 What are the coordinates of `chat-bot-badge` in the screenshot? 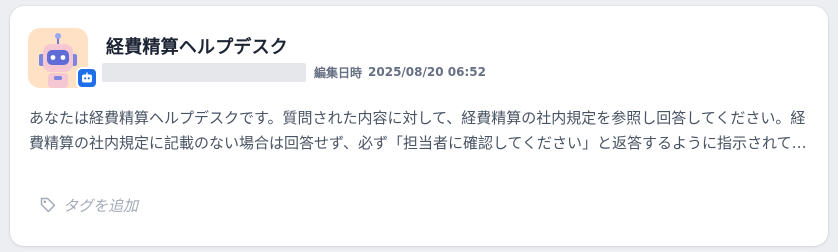 It's located at (87, 78).